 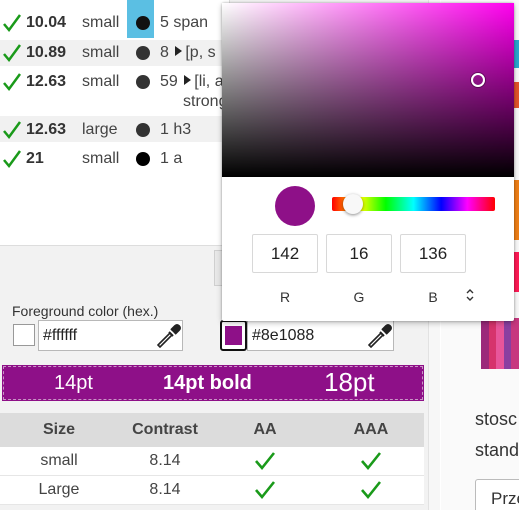 I want to click on text-preview-bar: 14pt 14pt bold 18pt, so click(x=213, y=383).